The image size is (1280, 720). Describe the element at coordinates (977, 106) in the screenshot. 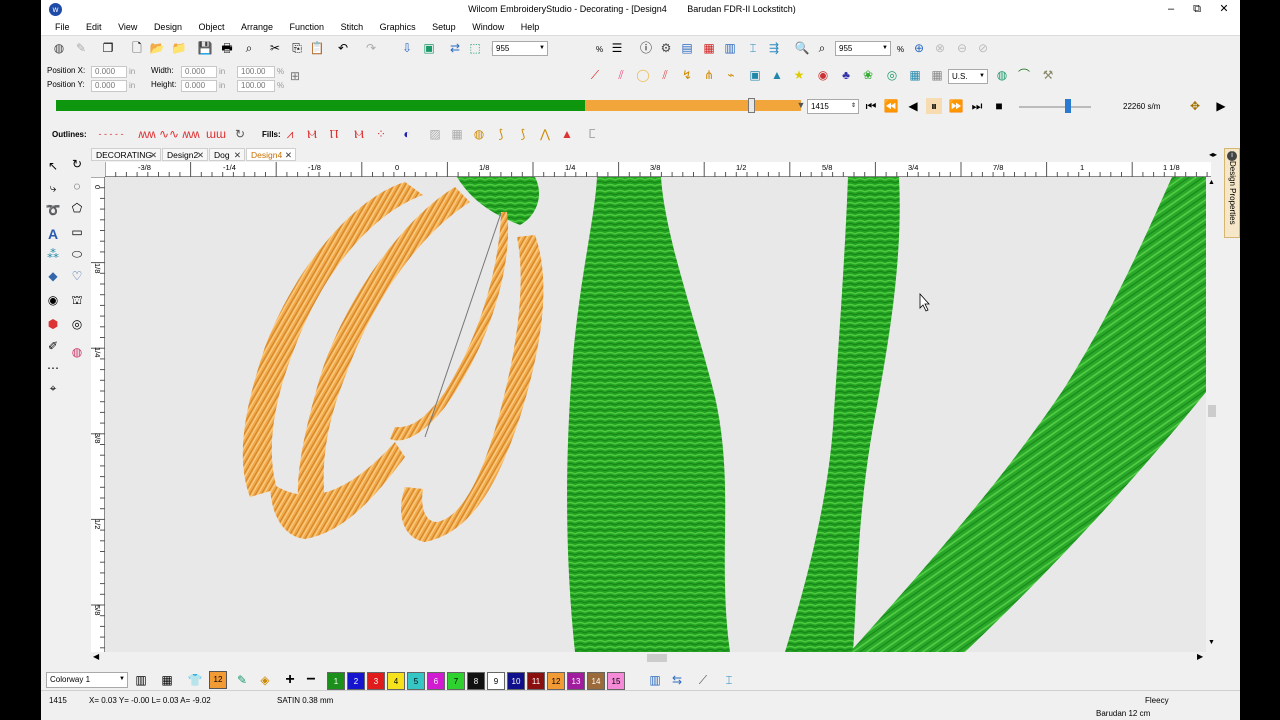

I see `last-stitch-icon: ⏭` at that location.